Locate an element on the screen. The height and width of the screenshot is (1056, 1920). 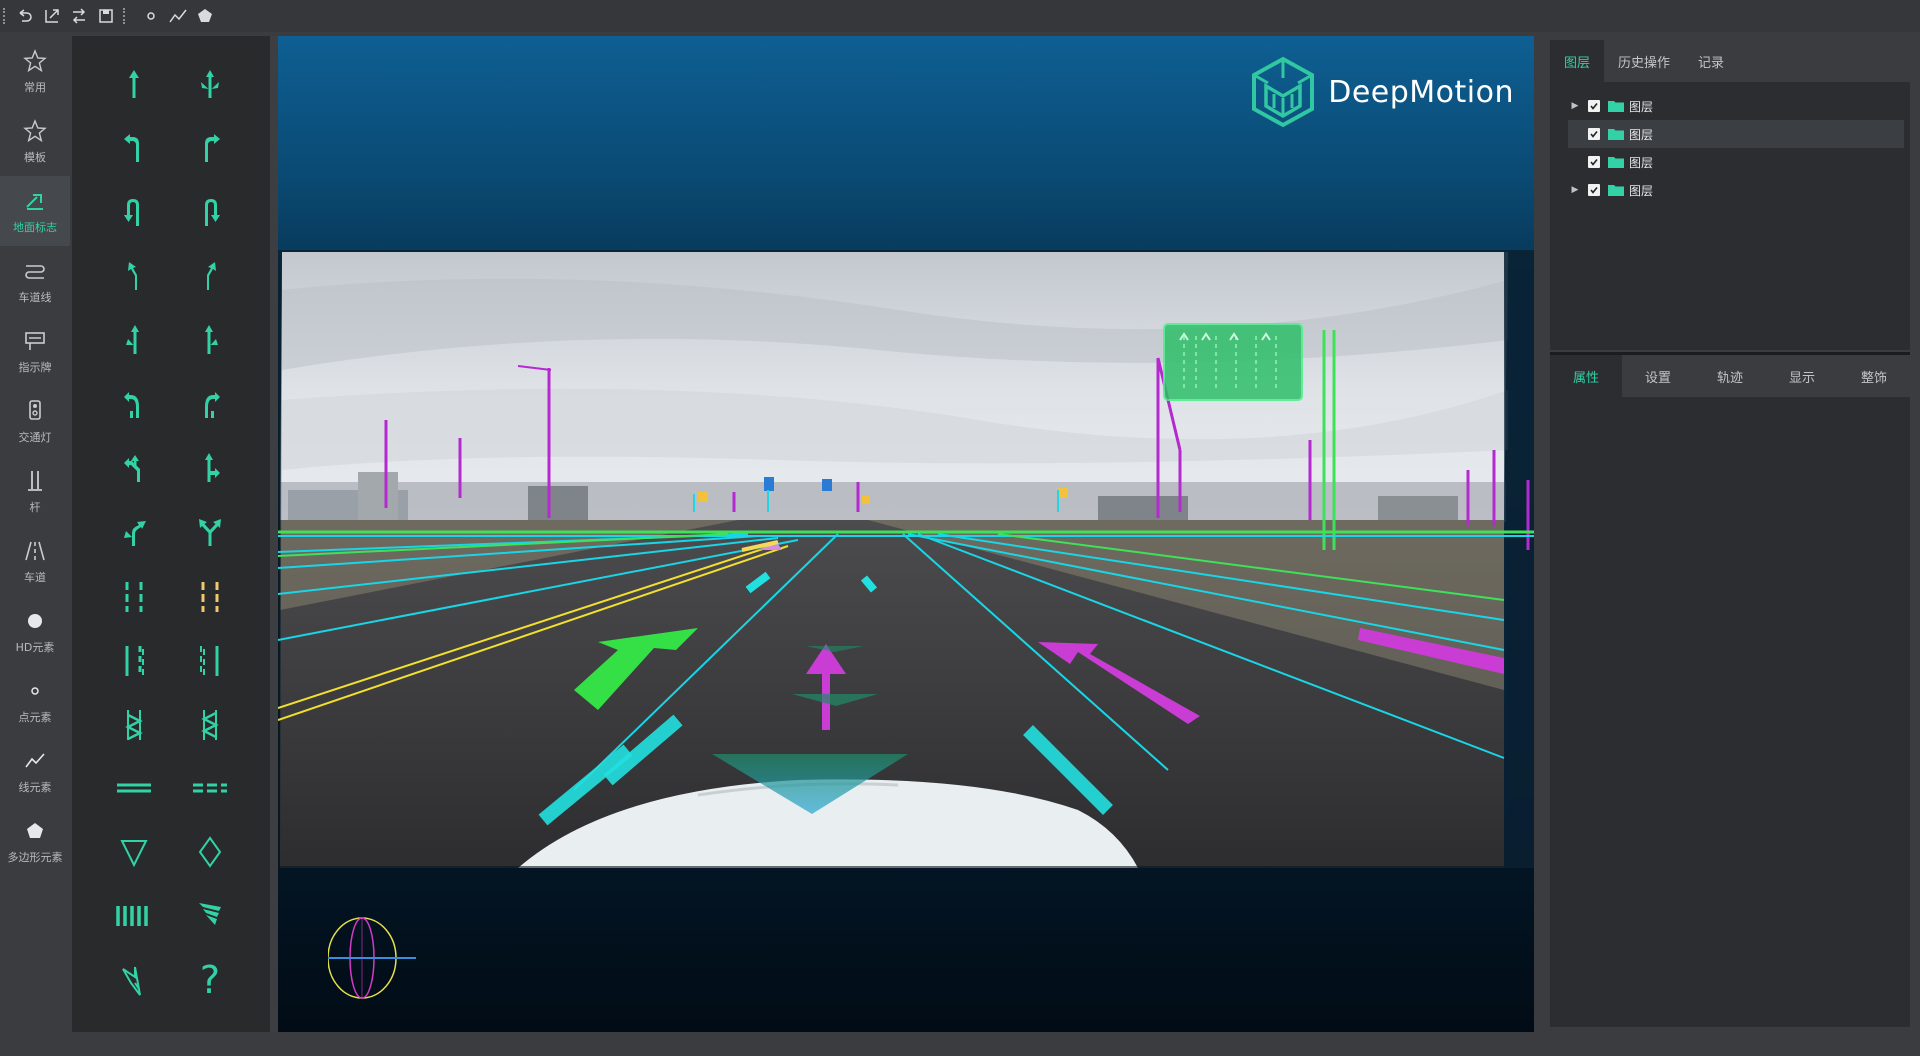
tab-history: 历史操作 is located at coordinates (1644, 61).